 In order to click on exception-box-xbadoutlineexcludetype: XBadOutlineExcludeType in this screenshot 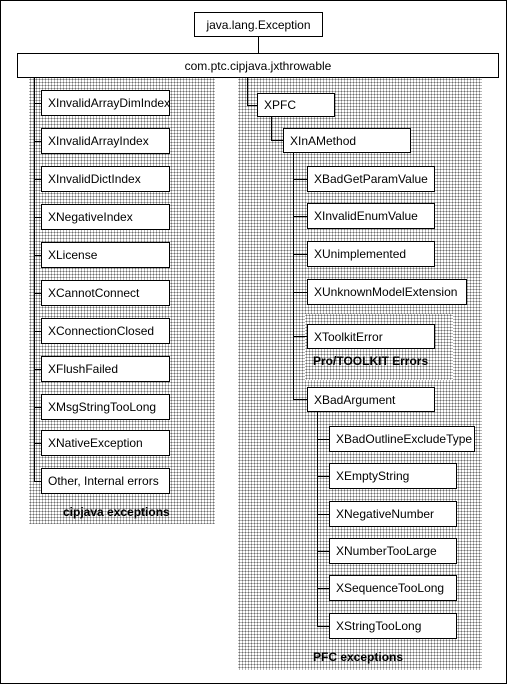, I will do `click(402, 439)`.